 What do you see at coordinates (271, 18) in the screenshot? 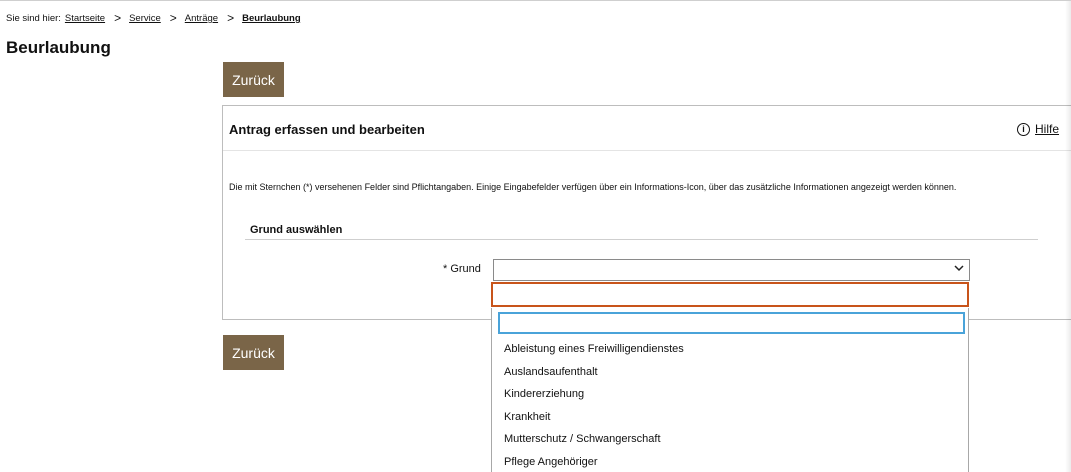
I see `breadcrumb-current: Beurlaubung` at bounding box center [271, 18].